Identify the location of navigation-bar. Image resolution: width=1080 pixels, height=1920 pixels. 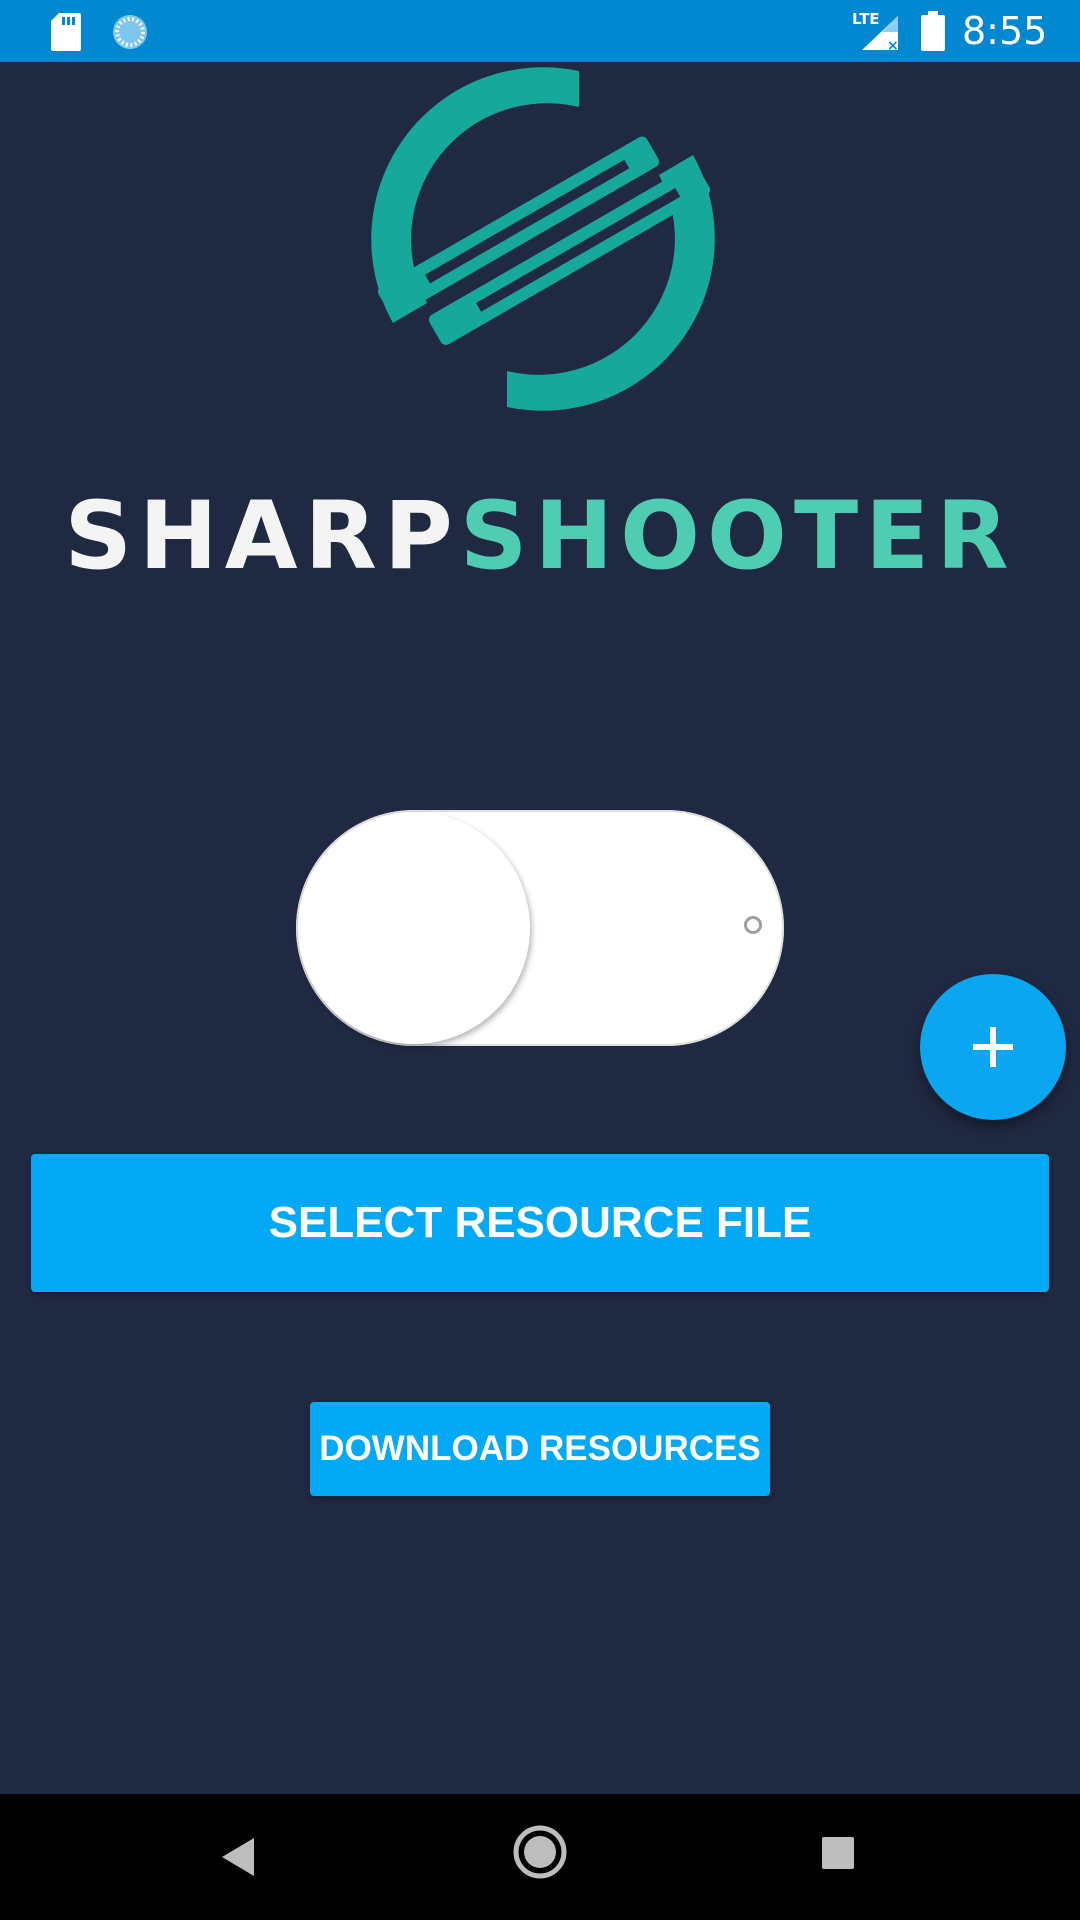
(540, 1857).